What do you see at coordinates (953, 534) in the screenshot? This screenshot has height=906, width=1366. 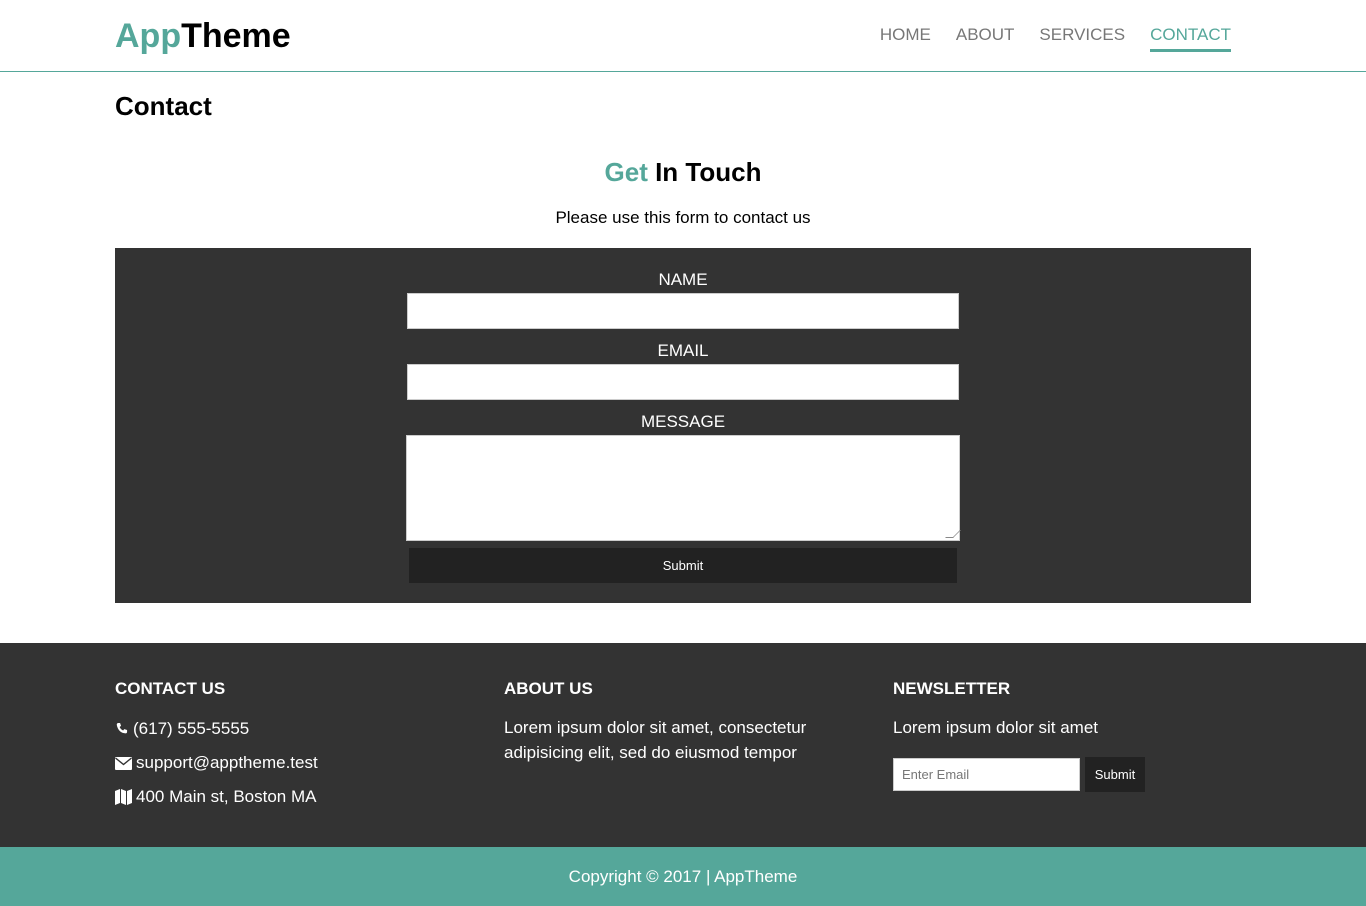 I see `resize-grip-icon` at bounding box center [953, 534].